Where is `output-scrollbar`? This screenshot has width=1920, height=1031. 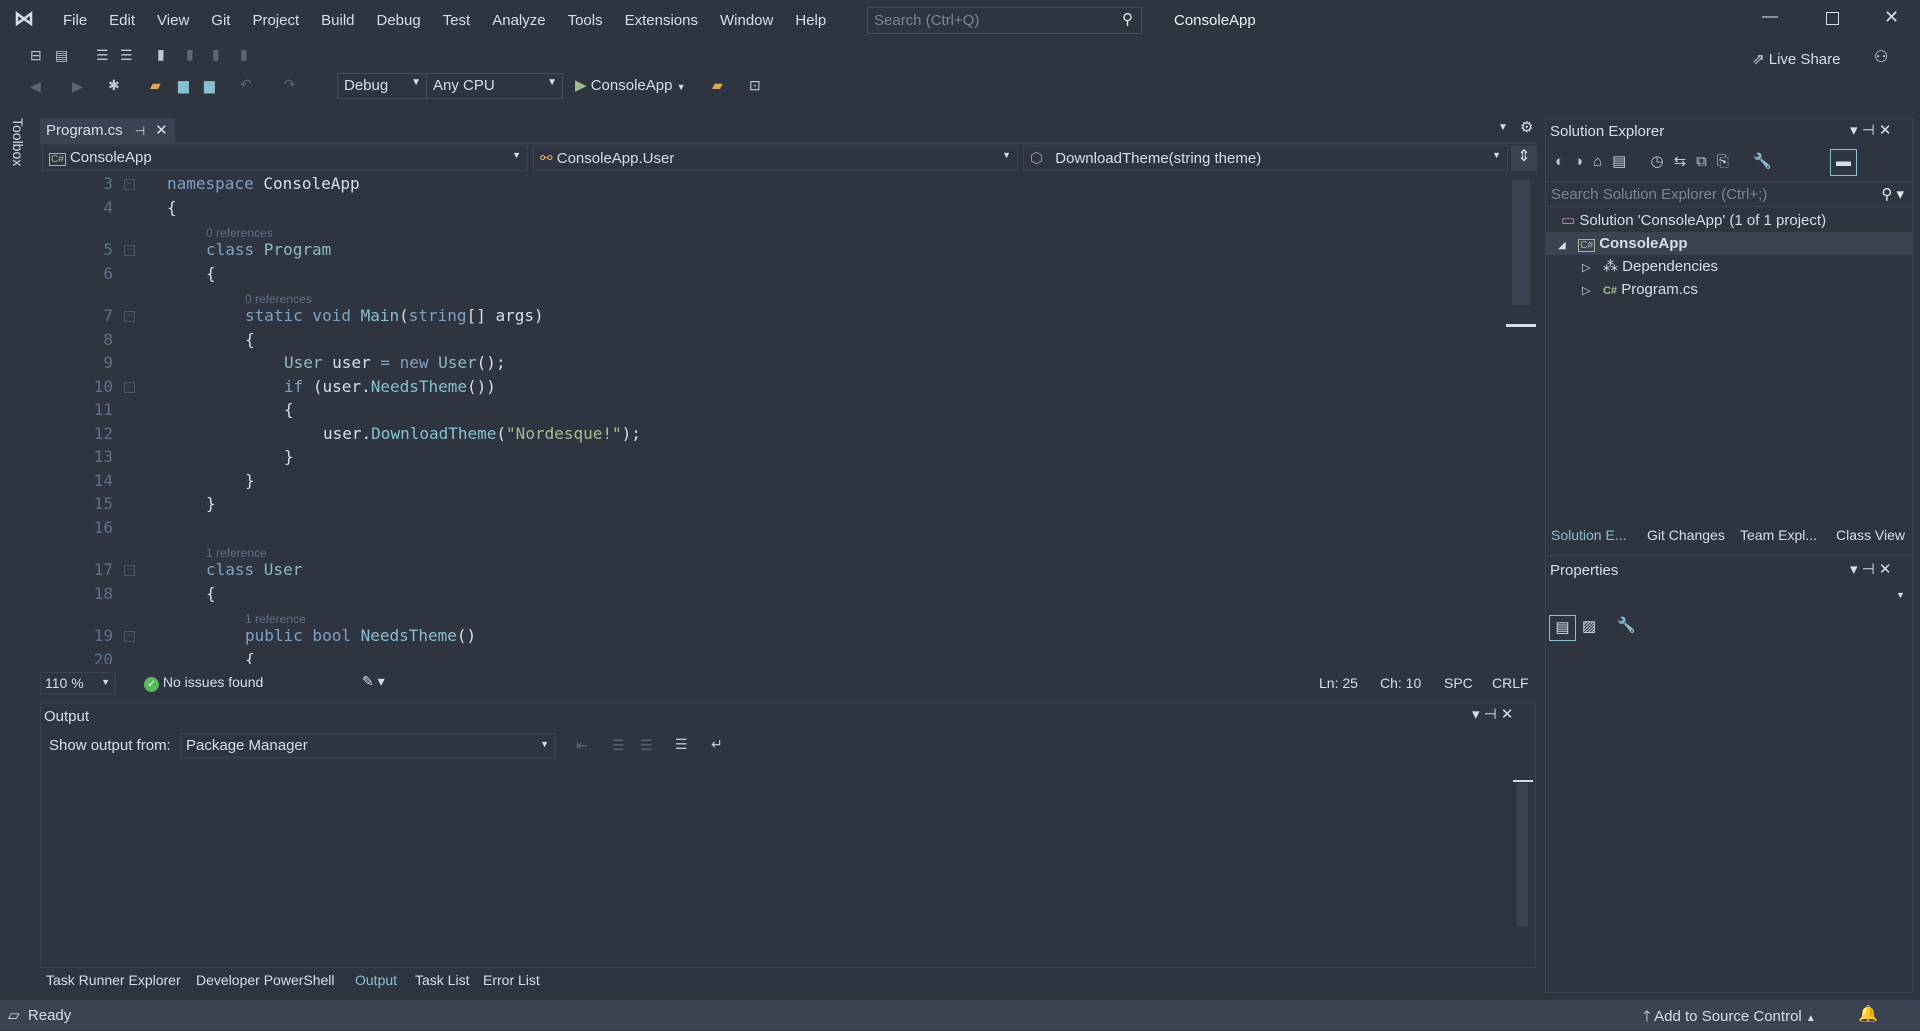 output-scrollbar is located at coordinates (1522, 854).